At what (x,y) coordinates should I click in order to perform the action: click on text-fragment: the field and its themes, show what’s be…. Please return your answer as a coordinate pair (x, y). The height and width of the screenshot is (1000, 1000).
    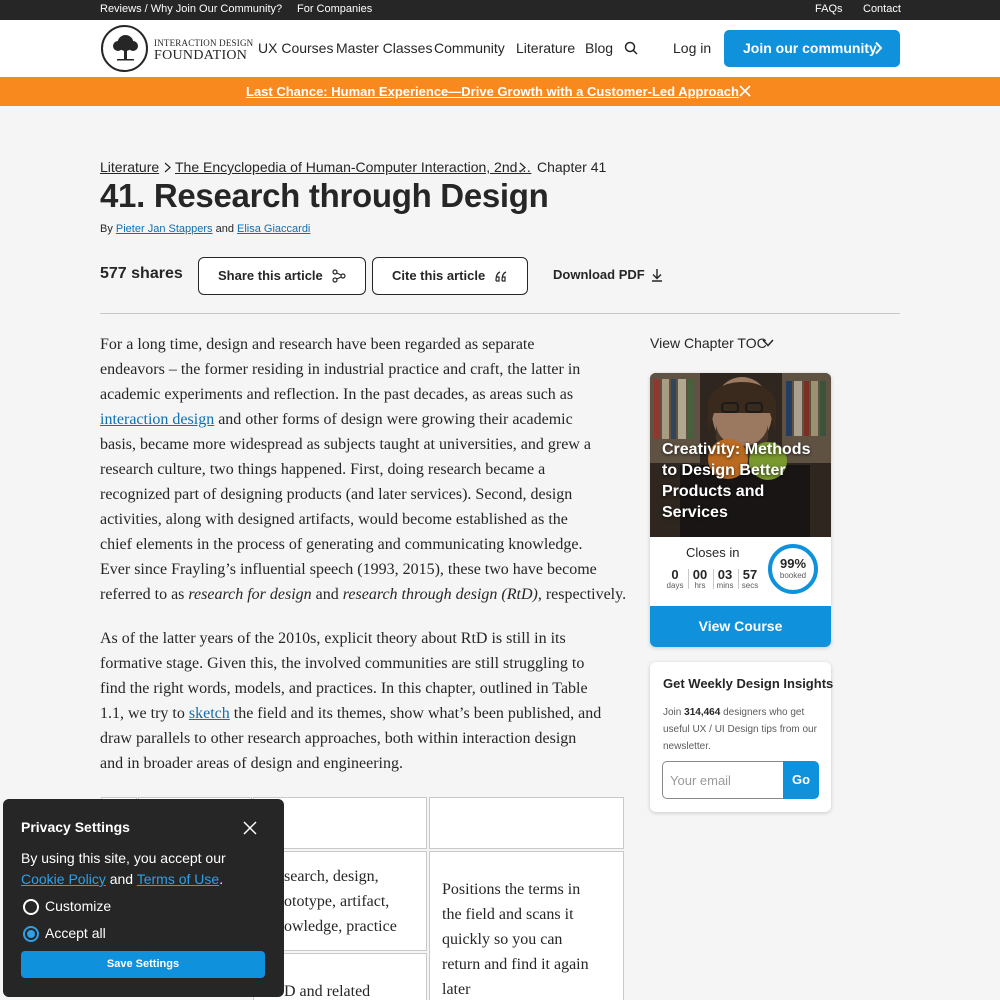
    Looking at the image, I should click on (417, 713).